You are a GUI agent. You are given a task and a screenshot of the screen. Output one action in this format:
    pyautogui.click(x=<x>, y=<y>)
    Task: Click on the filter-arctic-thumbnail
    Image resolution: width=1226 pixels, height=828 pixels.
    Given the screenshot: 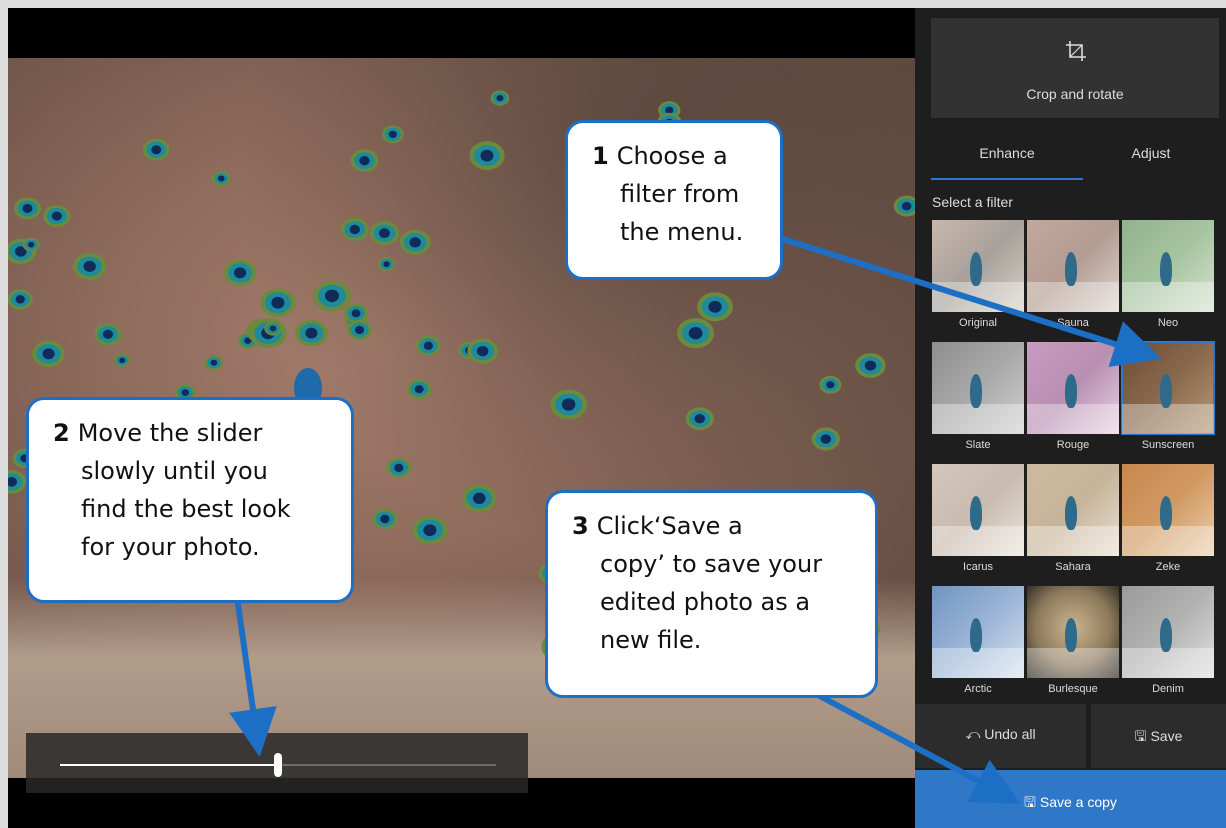 What is the action you would take?
    pyautogui.click(x=978, y=632)
    